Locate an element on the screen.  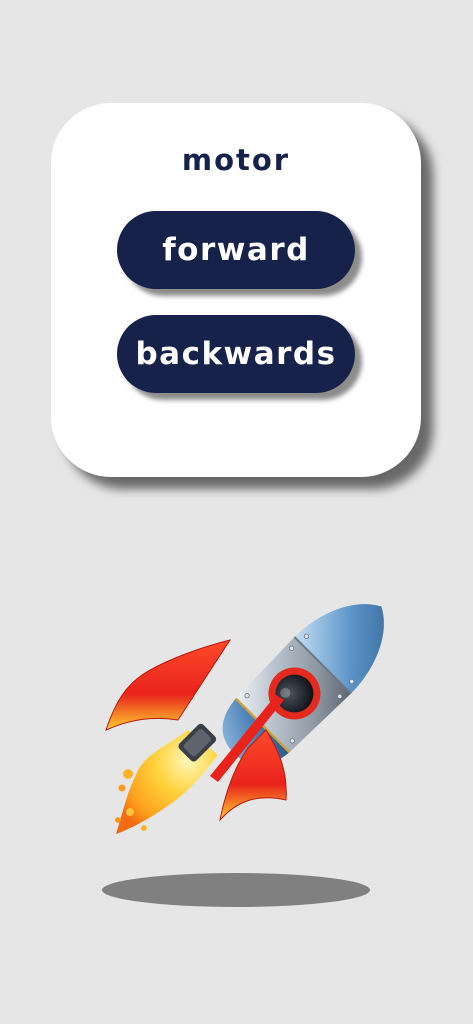
forward-button: forward is located at coordinates (236, 250).